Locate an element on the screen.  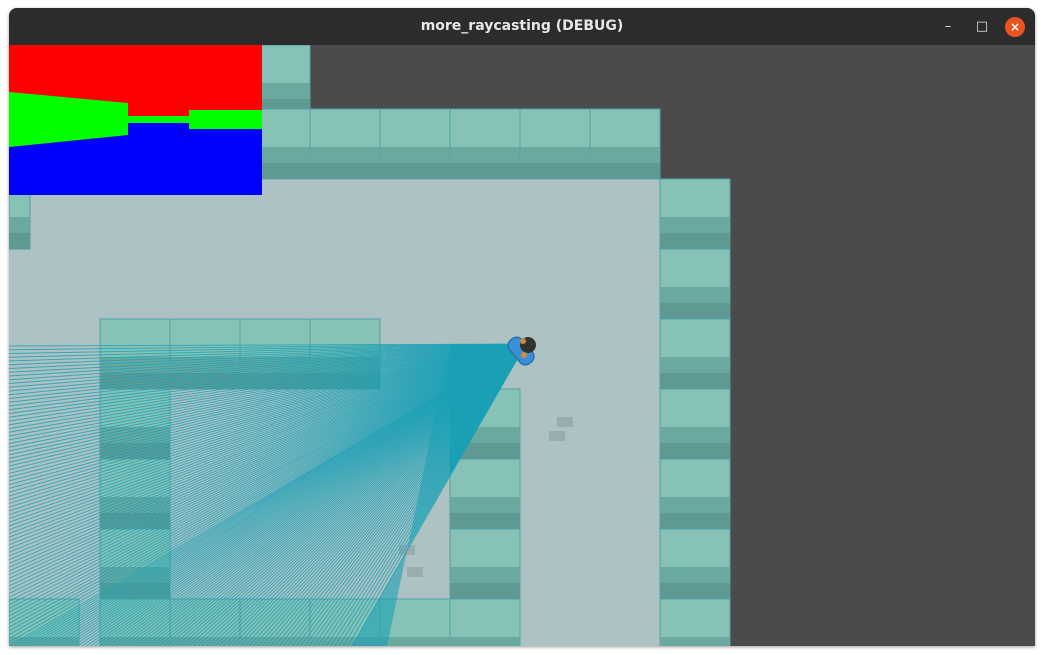
minimap-view is located at coordinates (135, 120).